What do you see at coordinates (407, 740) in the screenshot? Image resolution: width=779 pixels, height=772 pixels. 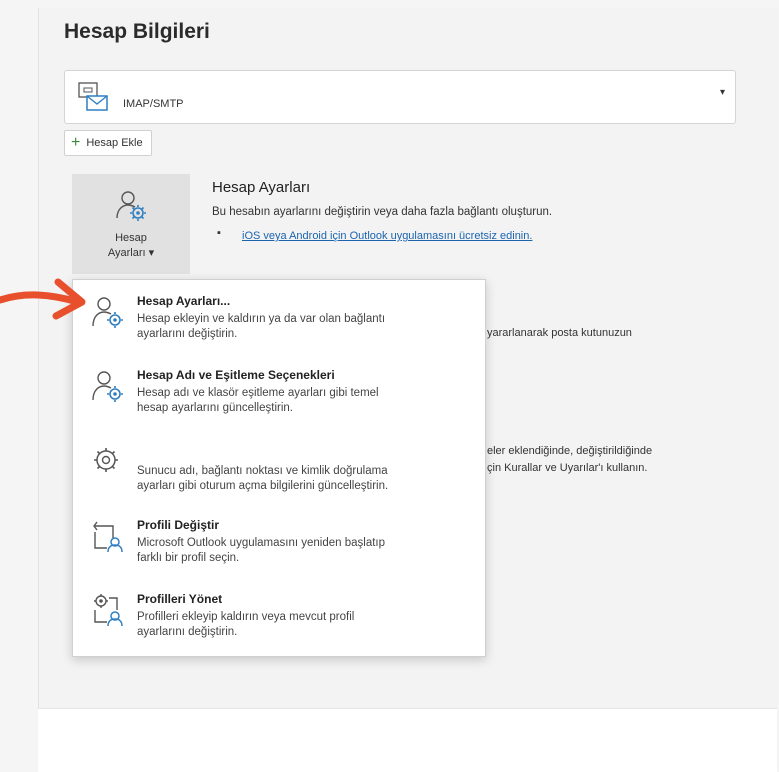 I see `panel-footer-area` at bounding box center [407, 740].